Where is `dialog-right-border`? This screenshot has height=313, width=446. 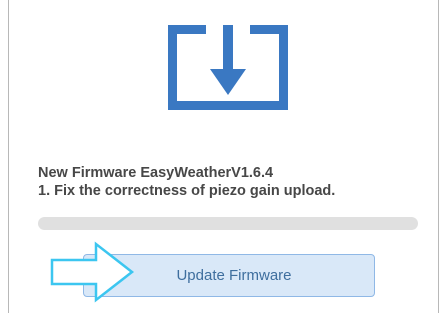
dialog-right-border is located at coordinates (438, 156).